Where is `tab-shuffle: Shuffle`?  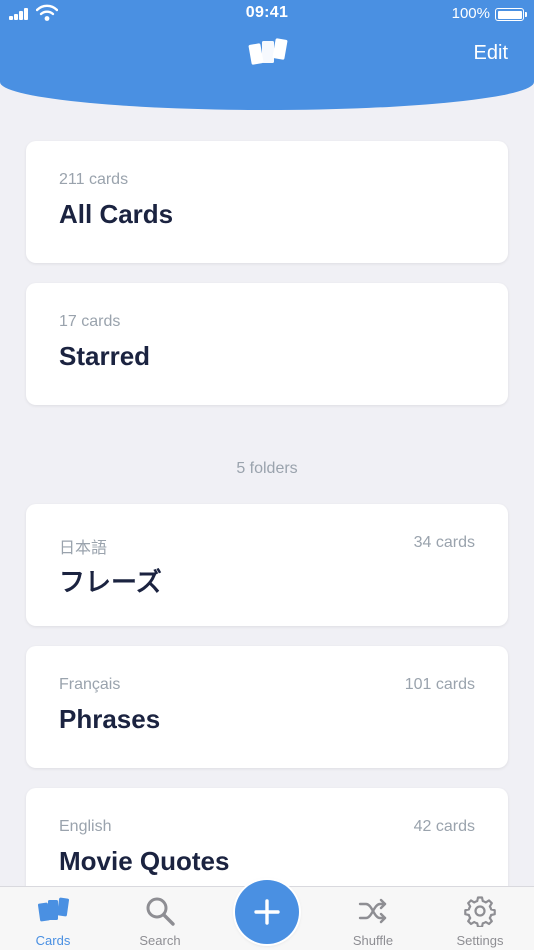 tab-shuffle: Shuffle is located at coordinates (373, 918).